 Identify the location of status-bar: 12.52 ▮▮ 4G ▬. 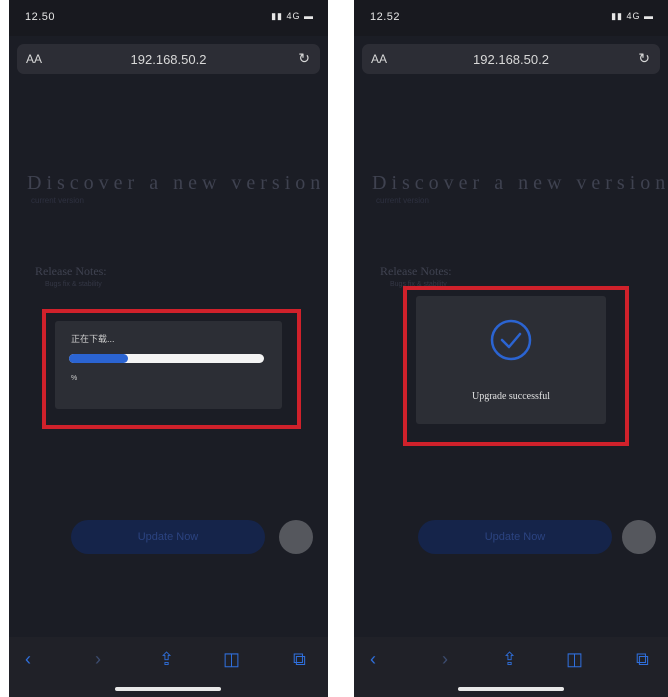
(511, 18).